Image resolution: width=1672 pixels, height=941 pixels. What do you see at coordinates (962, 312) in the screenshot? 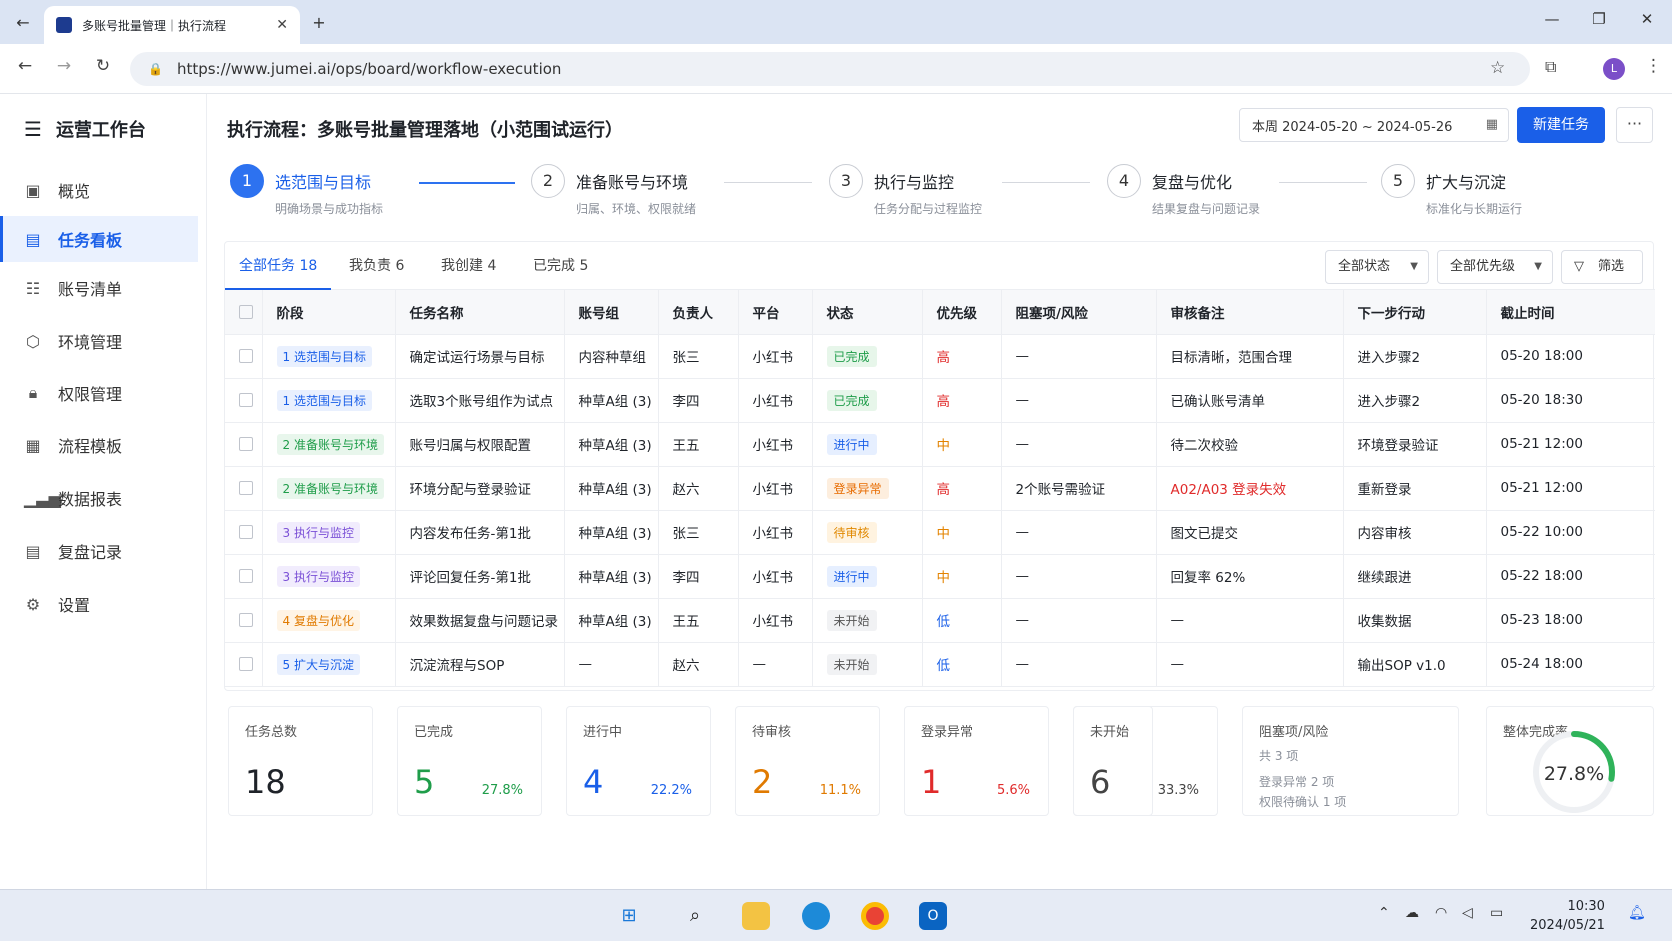
I see `col-priority: 优先级` at bounding box center [962, 312].